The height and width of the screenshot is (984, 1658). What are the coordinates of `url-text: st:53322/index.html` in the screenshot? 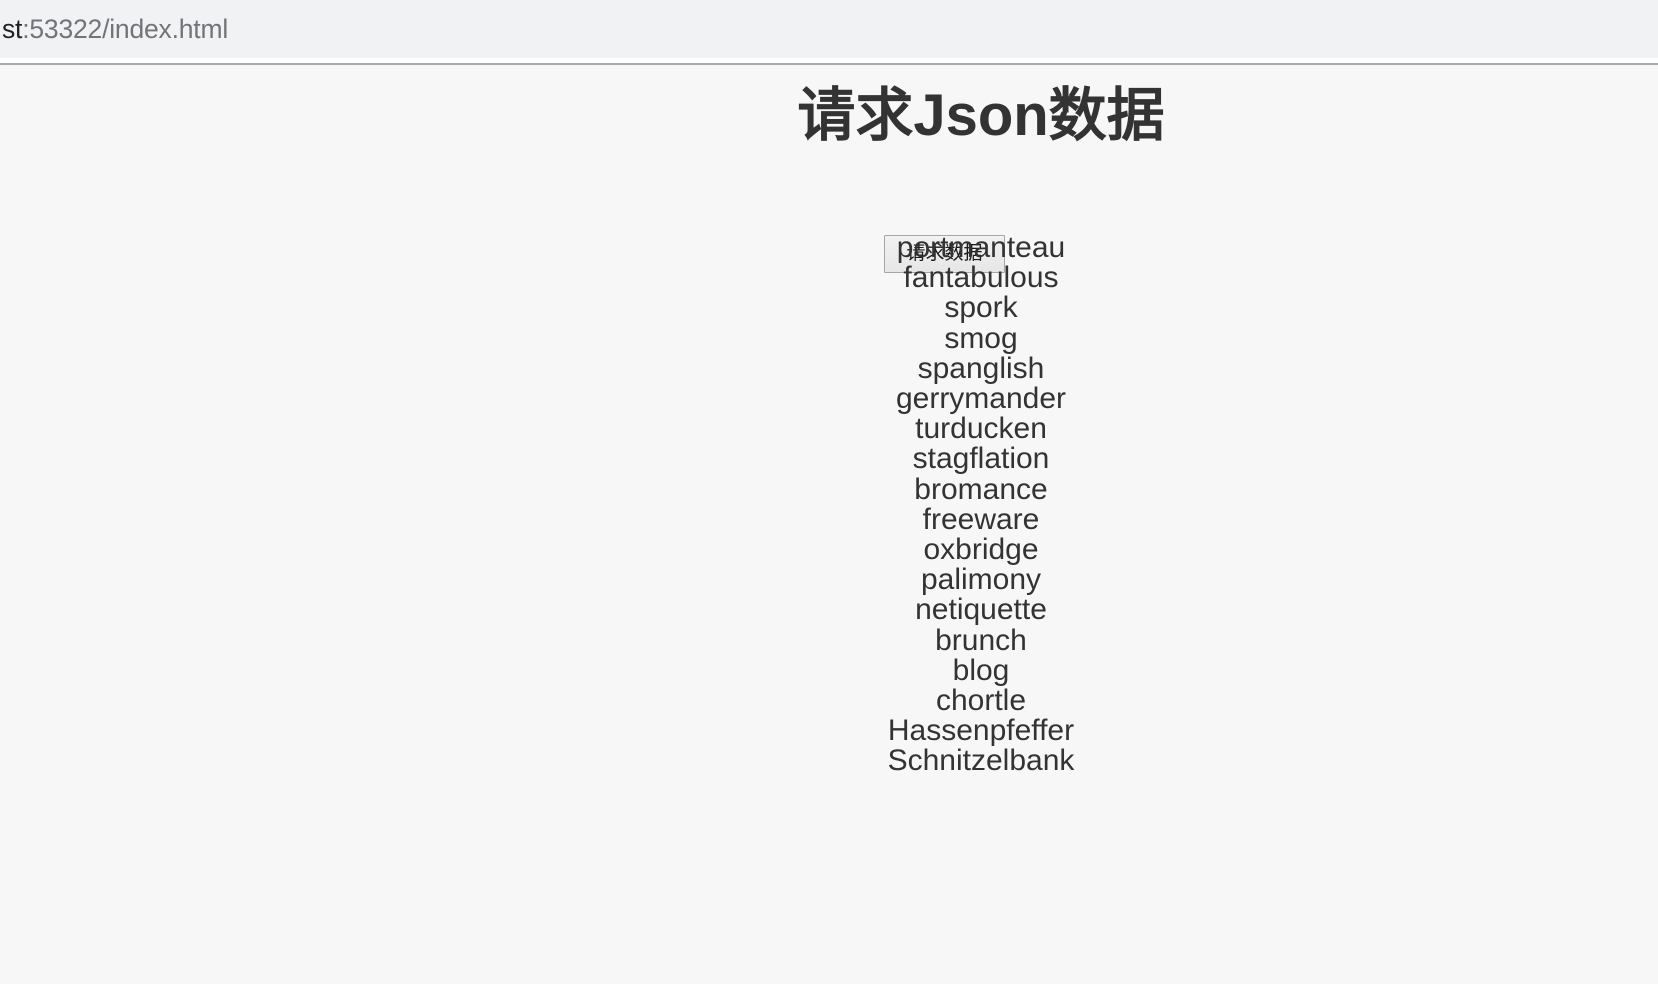 It's located at (115, 29).